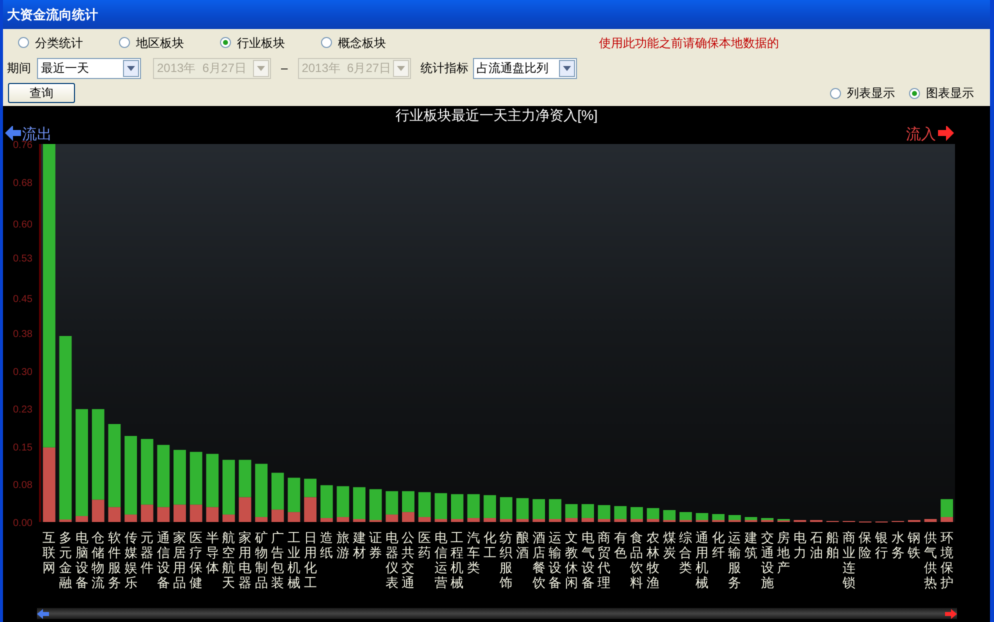 The image size is (994, 622). What do you see at coordinates (408, 560) in the screenshot?
I see `category-label: 公共交通` at bounding box center [408, 560].